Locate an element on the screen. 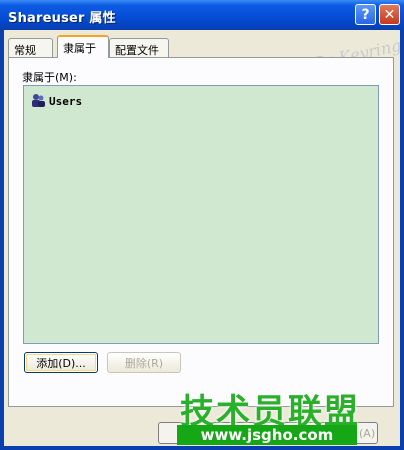 The image size is (404, 450). group-icon is located at coordinates (38, 101).